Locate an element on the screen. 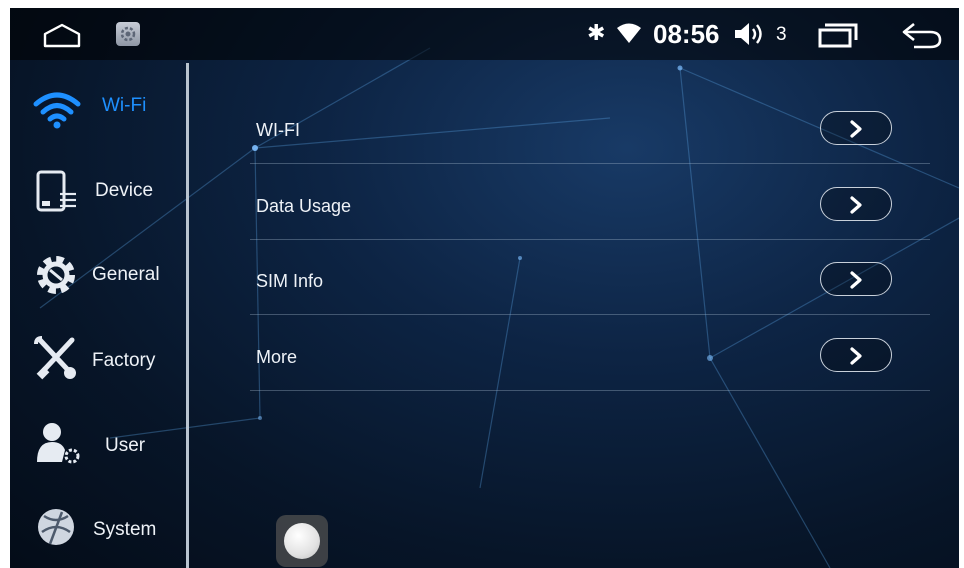 This screenshot has height=568, width=964. clock: 08:56 is located at coordinates (686, 34).